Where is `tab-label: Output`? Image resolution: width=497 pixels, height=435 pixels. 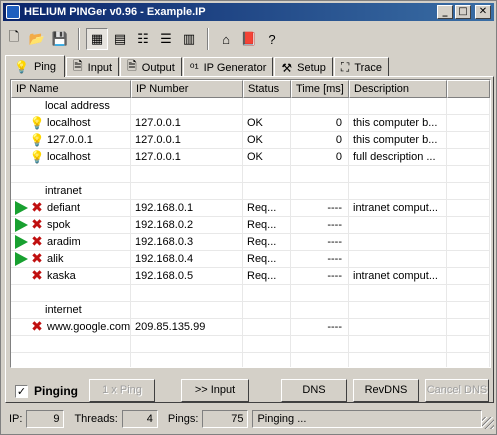 tab-label: Output is located at coordinates (158, 67).